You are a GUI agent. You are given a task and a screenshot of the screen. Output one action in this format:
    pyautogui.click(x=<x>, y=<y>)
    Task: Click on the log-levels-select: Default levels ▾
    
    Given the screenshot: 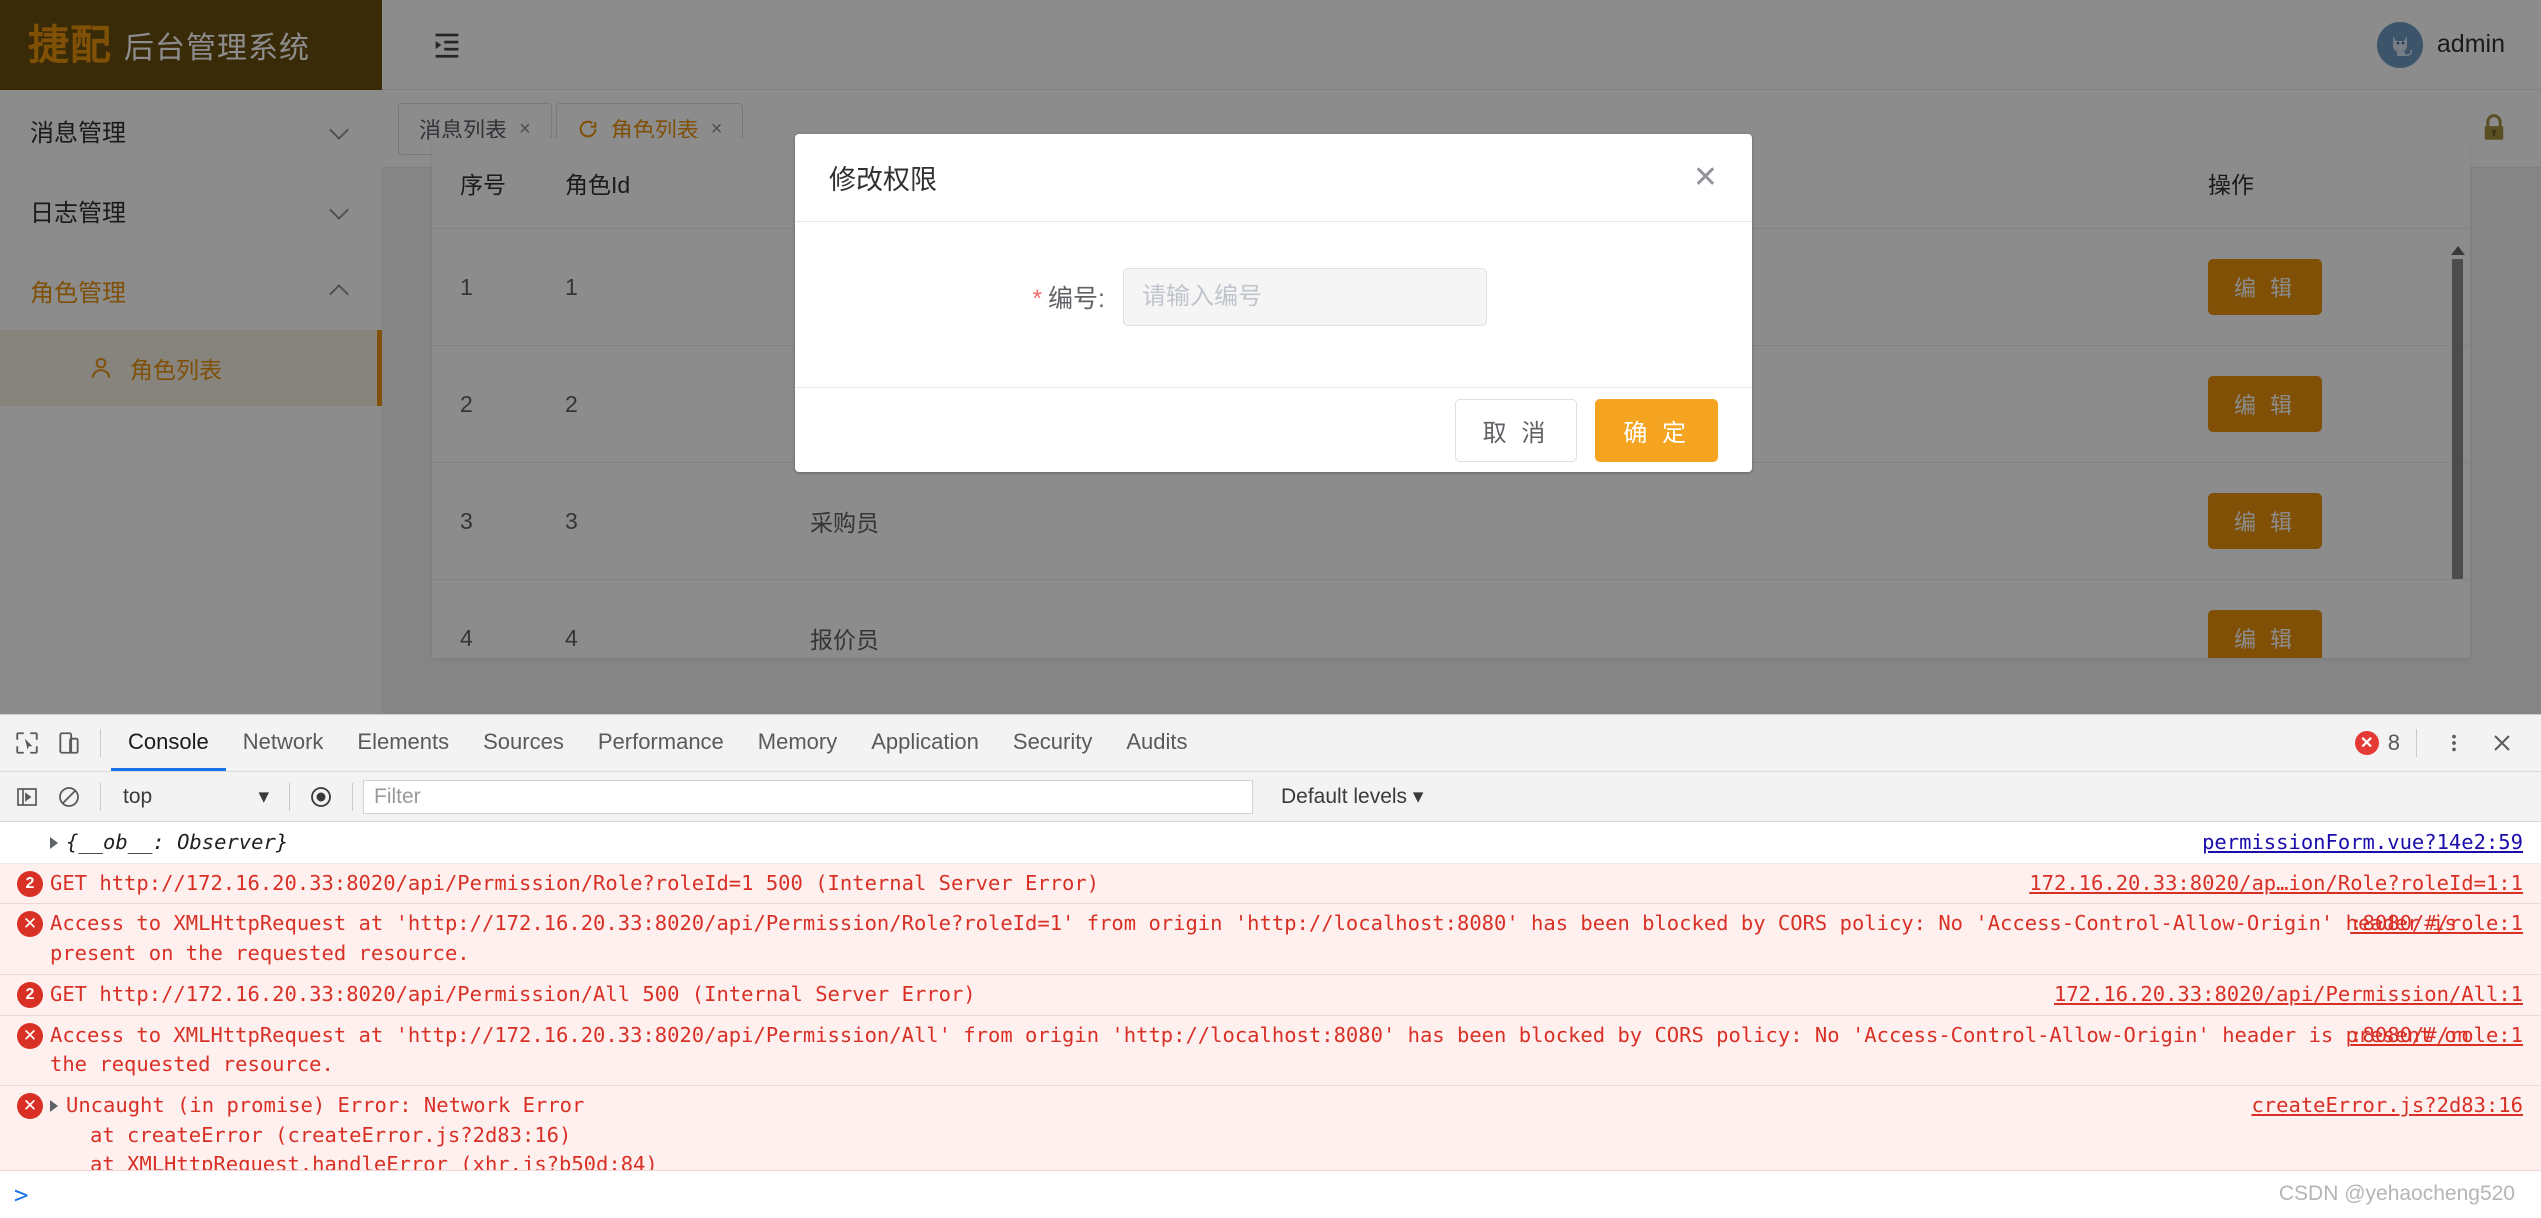 What is the action you would take?
    pyautogui.click(x=1352, y=796)
    